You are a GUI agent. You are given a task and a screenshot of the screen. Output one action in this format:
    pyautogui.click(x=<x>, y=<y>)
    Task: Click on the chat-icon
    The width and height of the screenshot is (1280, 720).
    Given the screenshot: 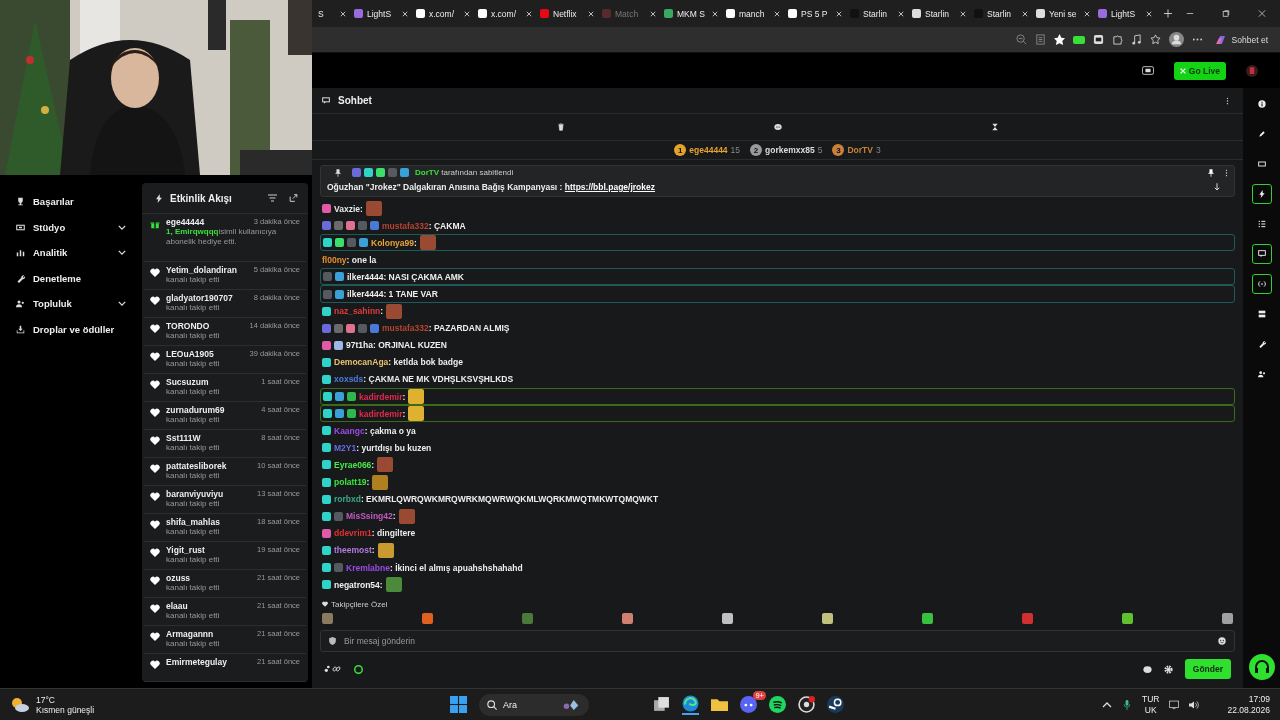 What is the action you would take?
    pyautogui.click(x=1147, y=669)
    